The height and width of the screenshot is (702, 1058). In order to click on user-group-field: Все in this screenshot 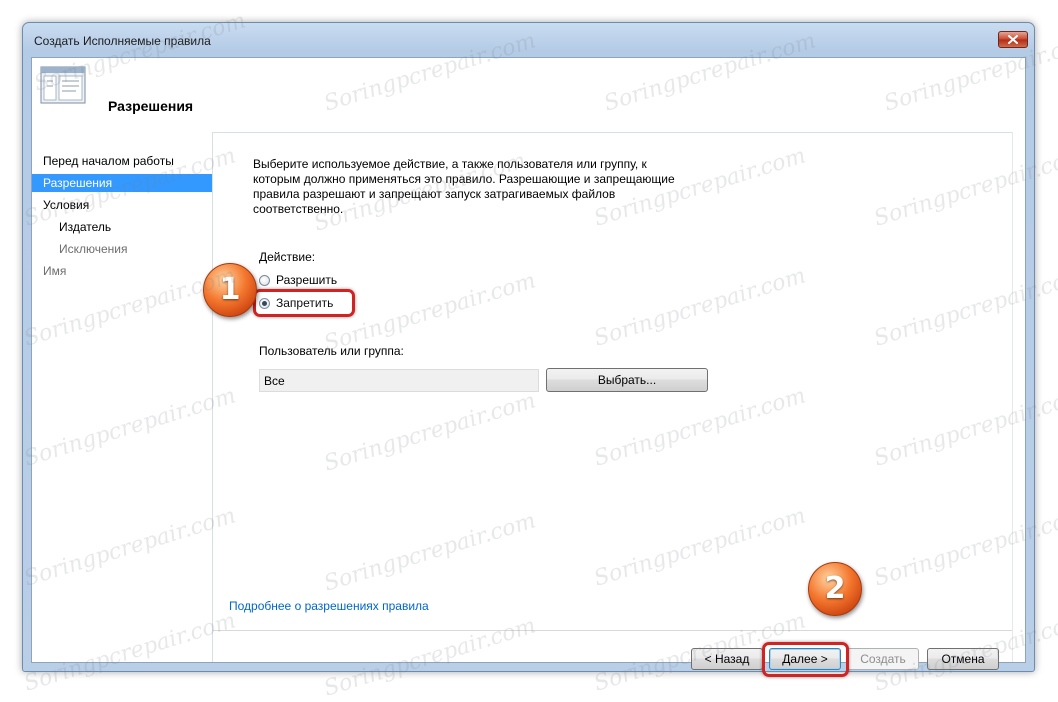, I will do `click(399, 380)`.